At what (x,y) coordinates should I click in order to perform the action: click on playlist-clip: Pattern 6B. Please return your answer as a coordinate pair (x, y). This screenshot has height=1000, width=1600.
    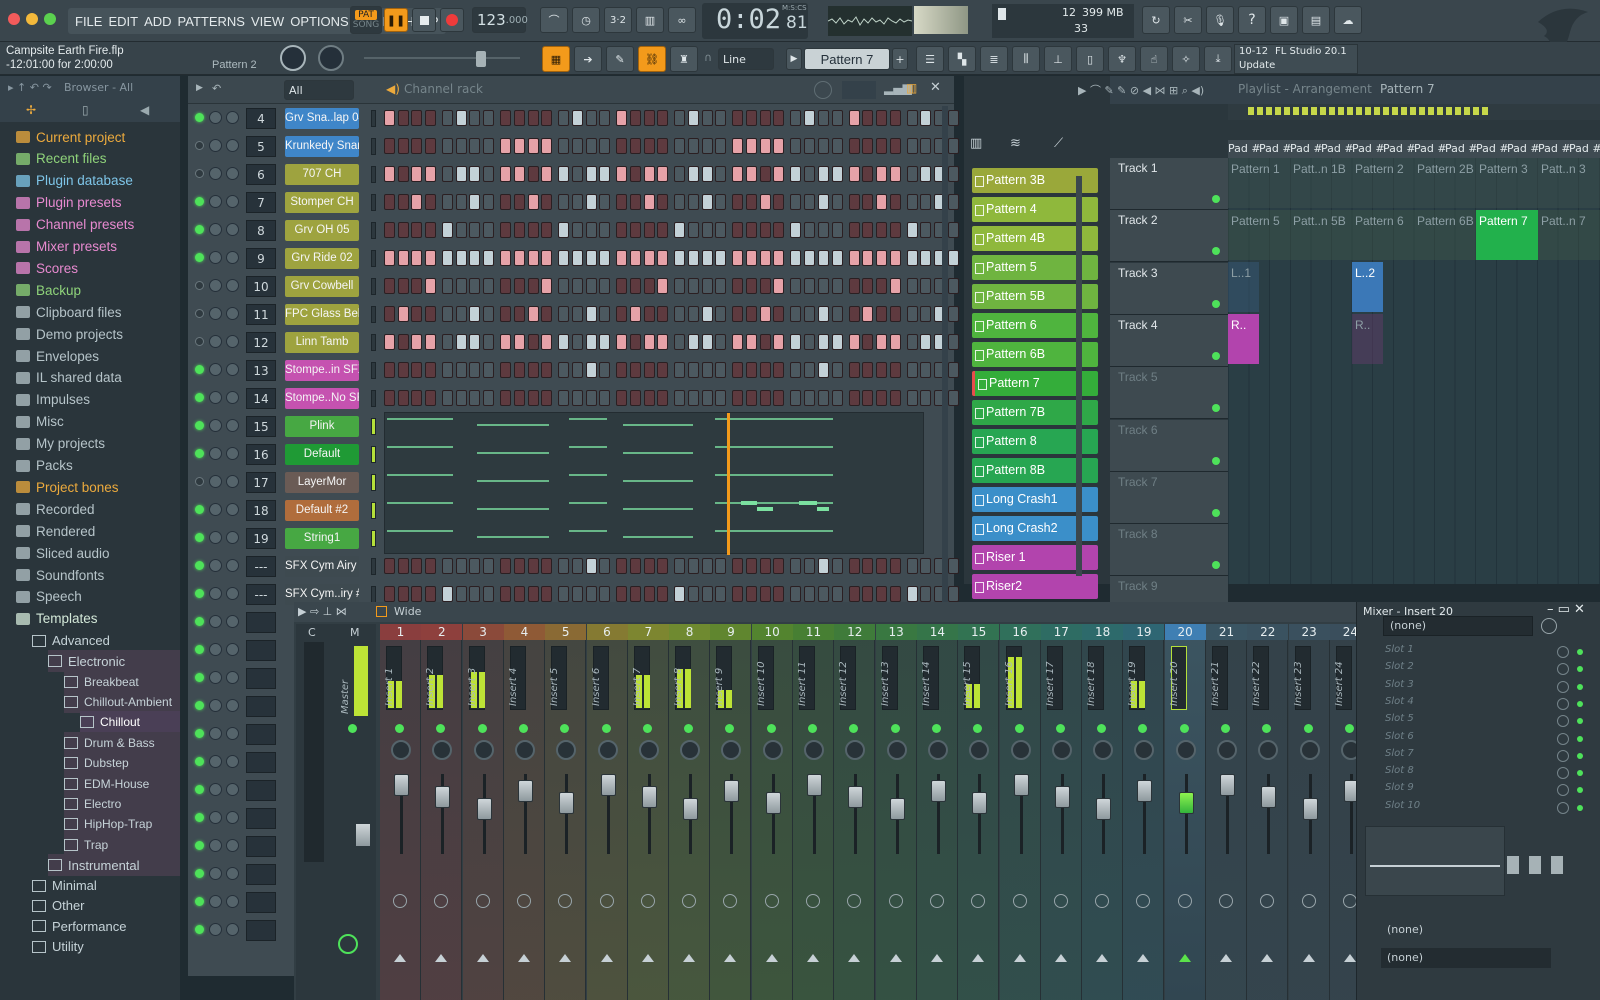
    Looking at the image, I should click on (1445, 235).